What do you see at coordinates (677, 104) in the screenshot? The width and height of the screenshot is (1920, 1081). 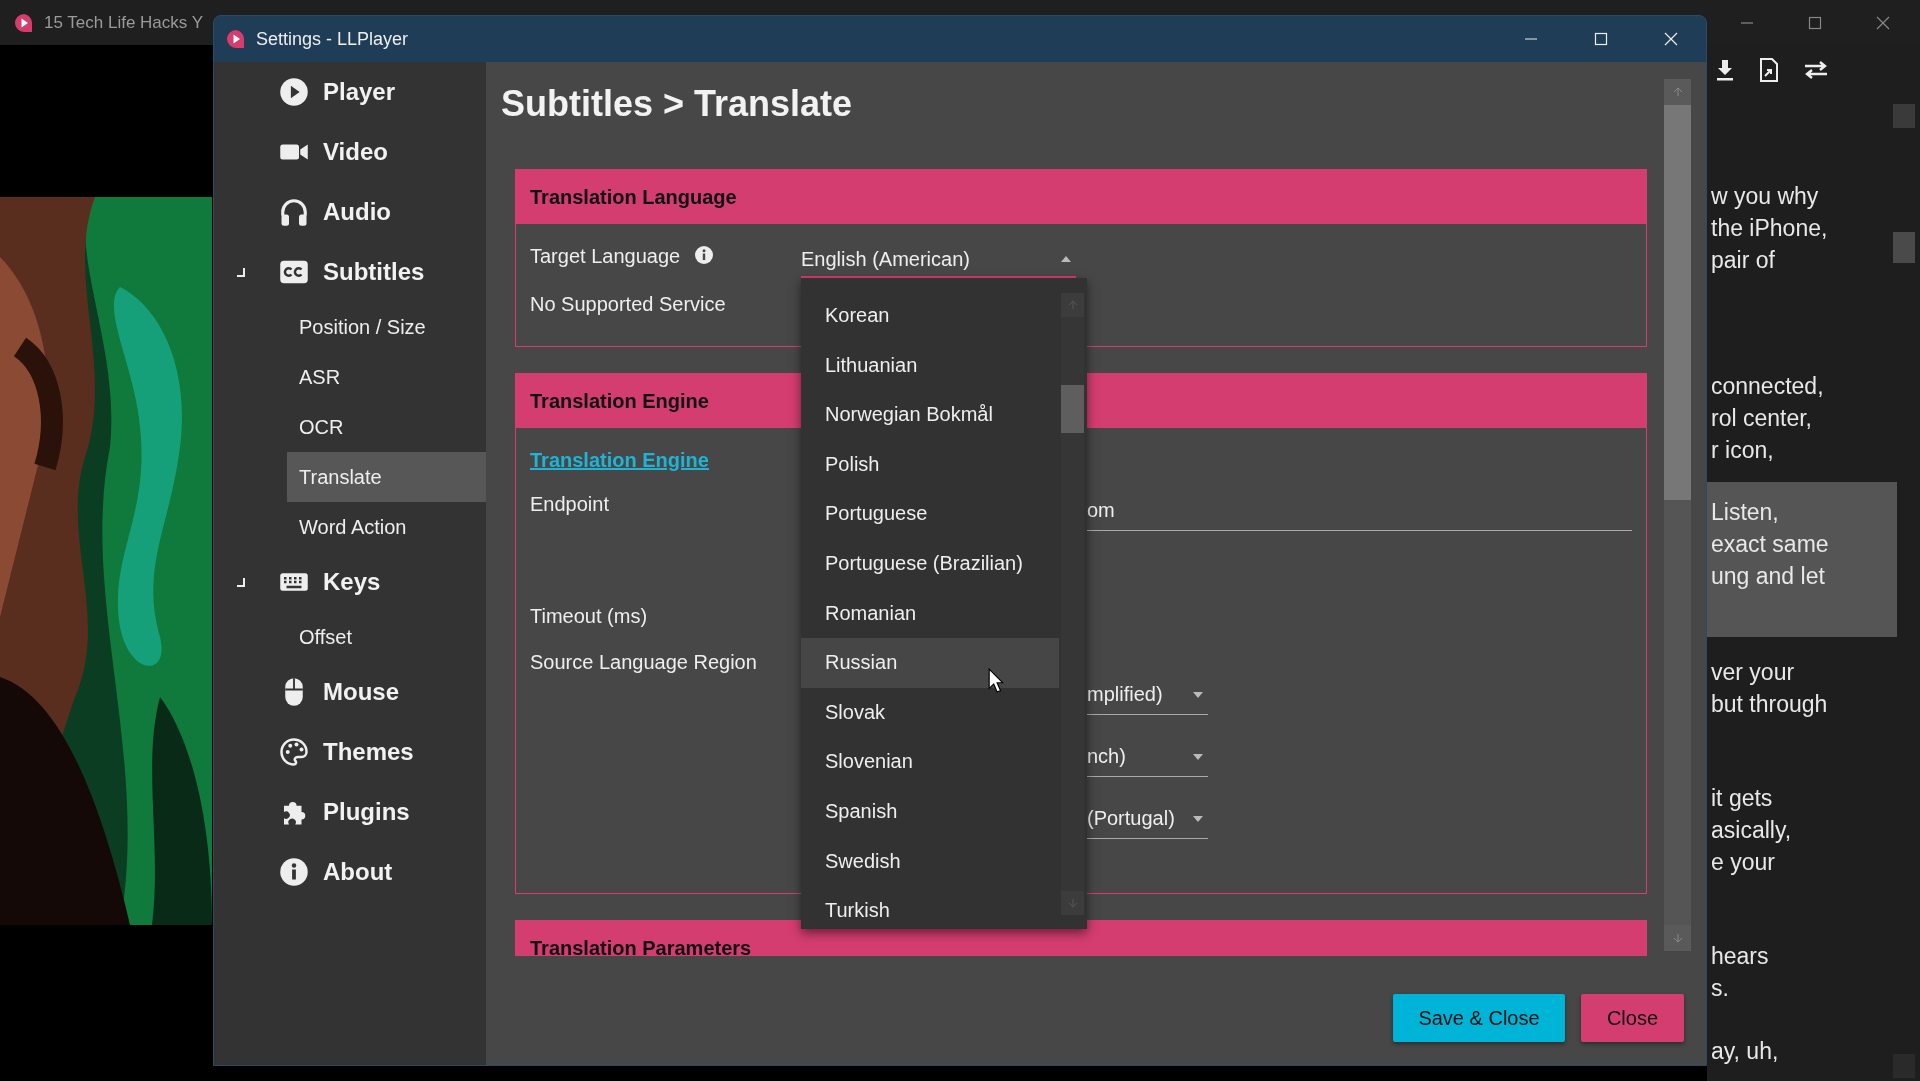 I see `page-heading: Subtitles > Translate` at bounding box center [677, 104].